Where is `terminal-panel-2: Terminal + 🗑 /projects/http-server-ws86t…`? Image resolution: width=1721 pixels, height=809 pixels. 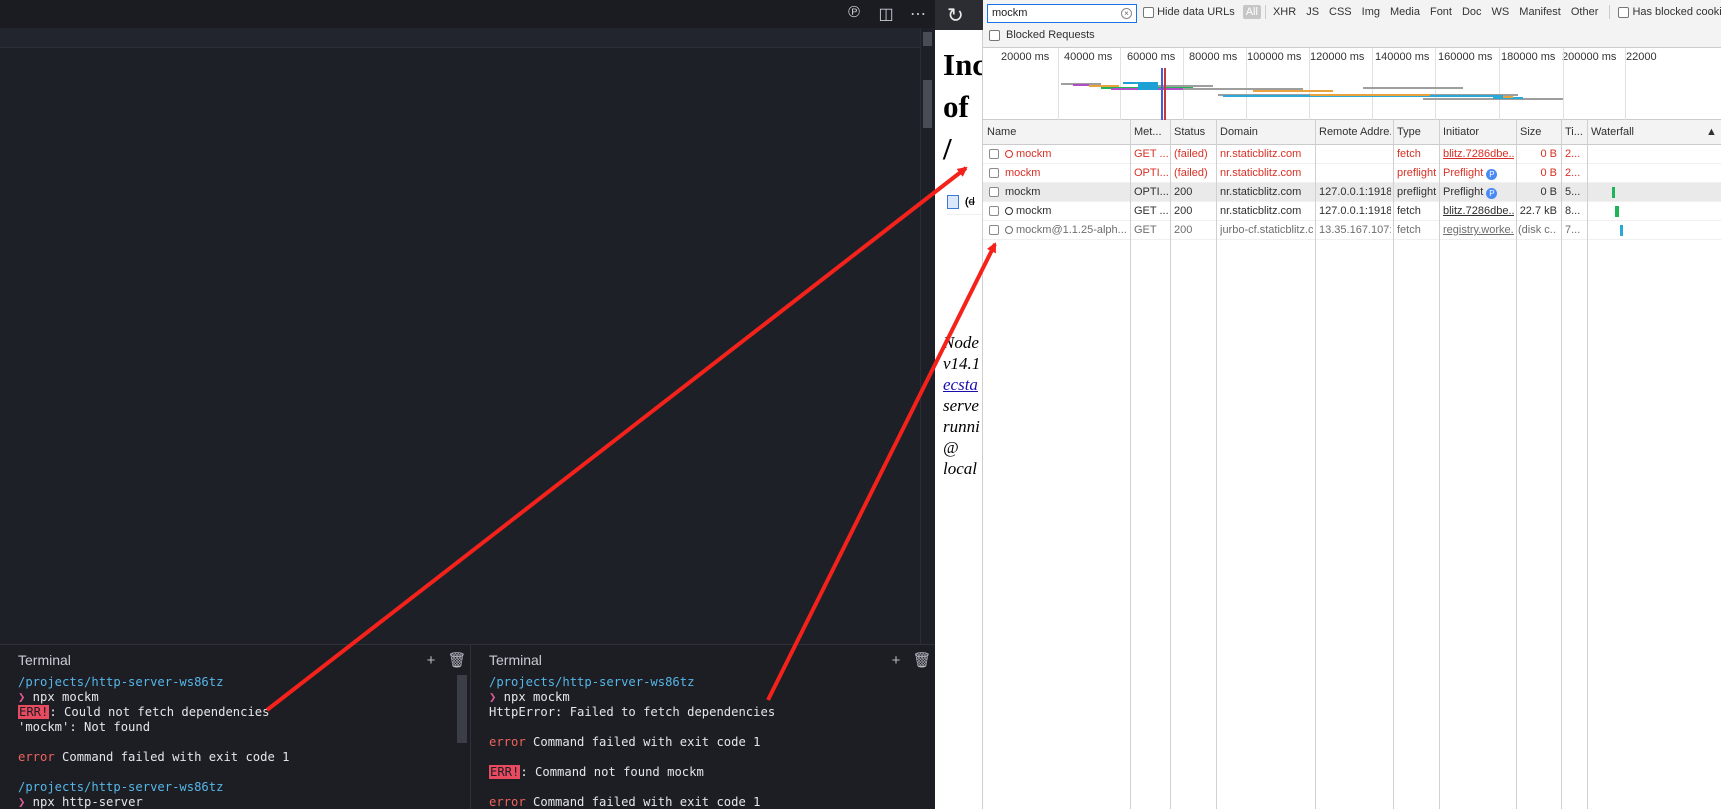 terminal-panel-2: Terminal + 🗑 /projects/http-server-ws86t… is located at coordinates (702, 726).